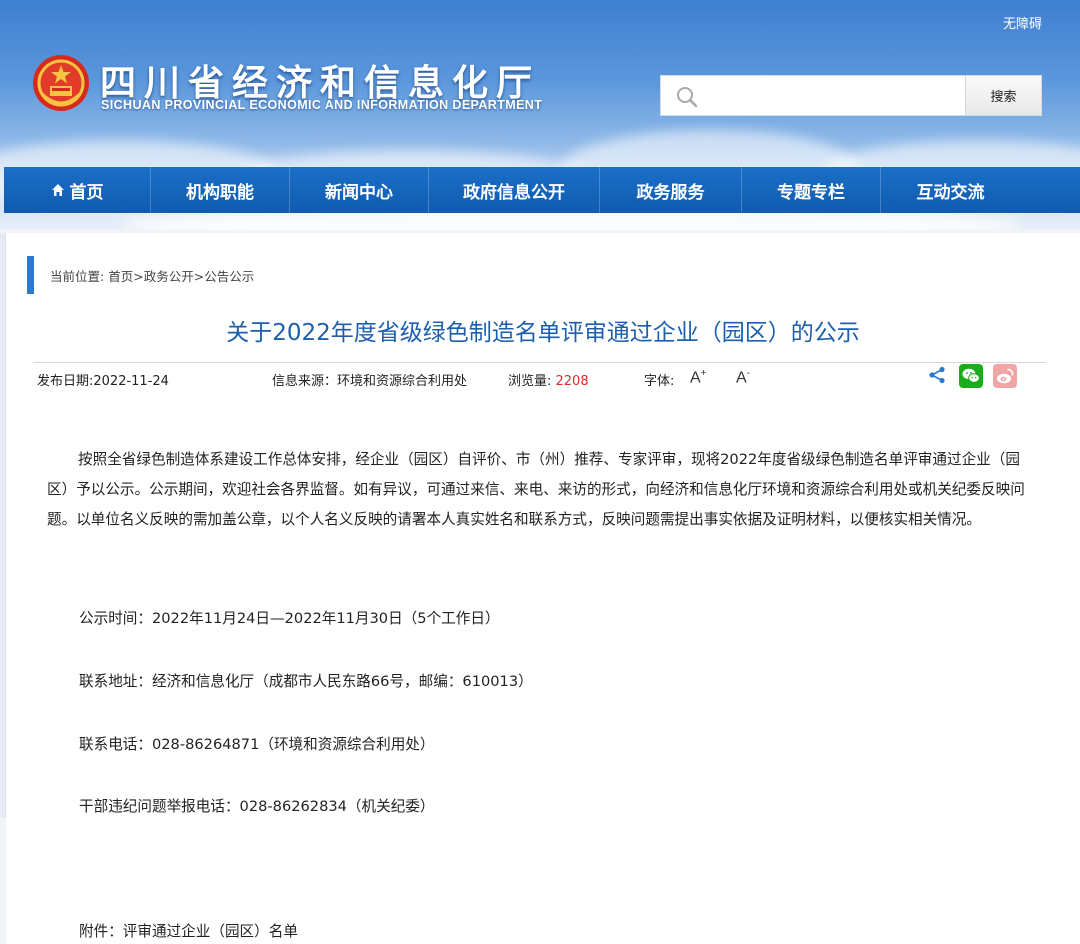 This screenshot has width=1080, height=944. Describe the element at coordinates (543, 333) in the screenshot. I see `article-title: 关于2022年度省级绿色制造名单评审通过企业（园区）的公示` at that location.